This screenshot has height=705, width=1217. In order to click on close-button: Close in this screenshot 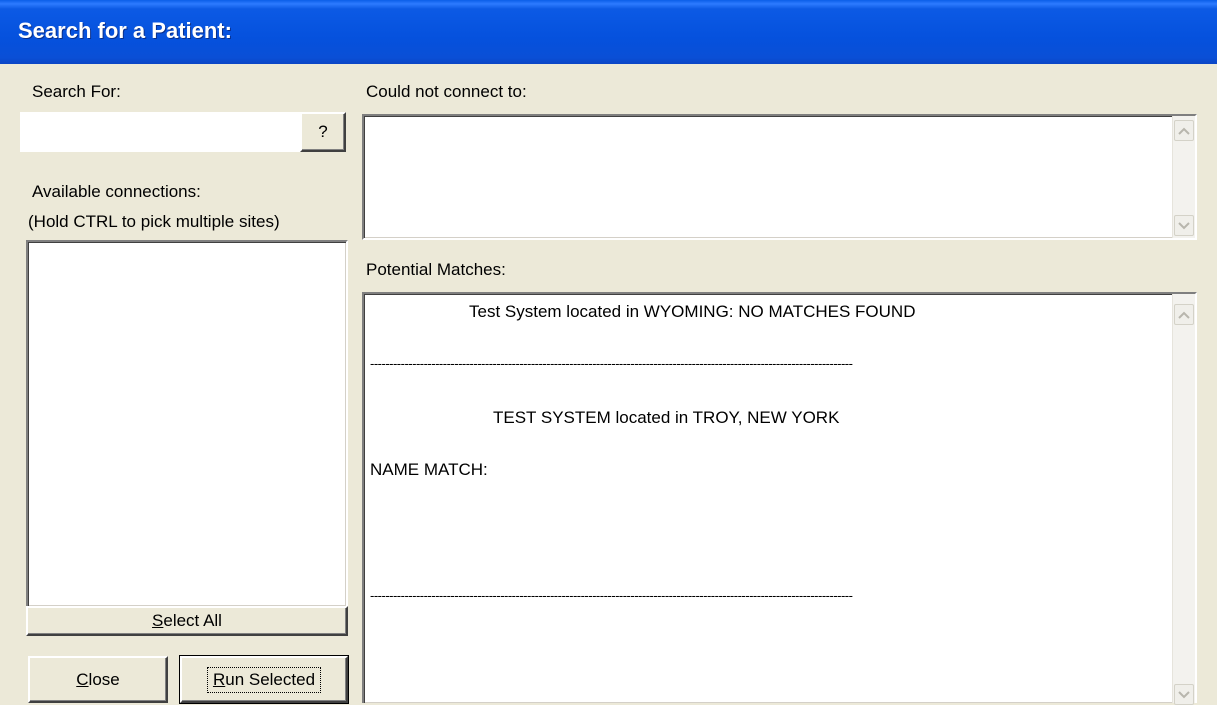, I will do `click(98, 679)`.